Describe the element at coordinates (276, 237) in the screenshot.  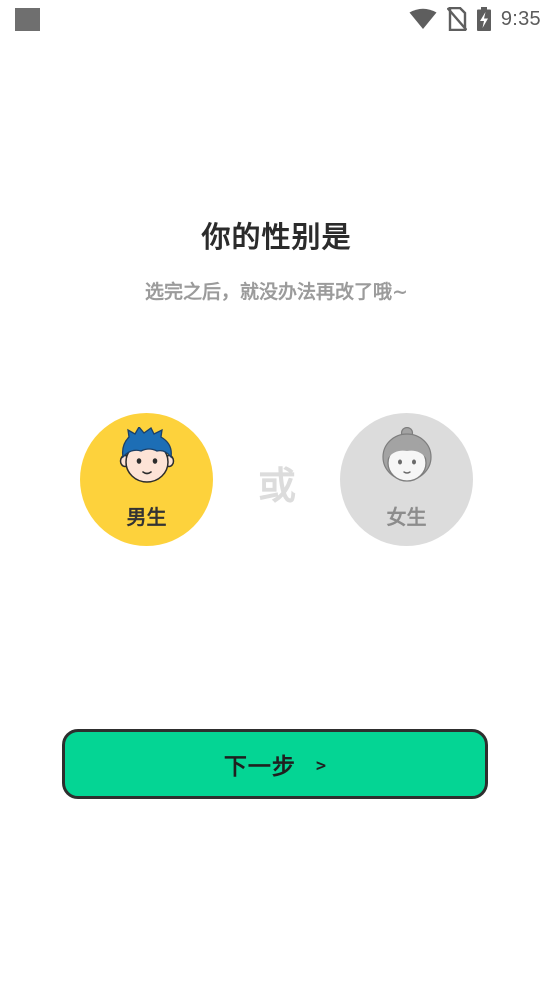
I see `page-title: 你的性别是` at that location.